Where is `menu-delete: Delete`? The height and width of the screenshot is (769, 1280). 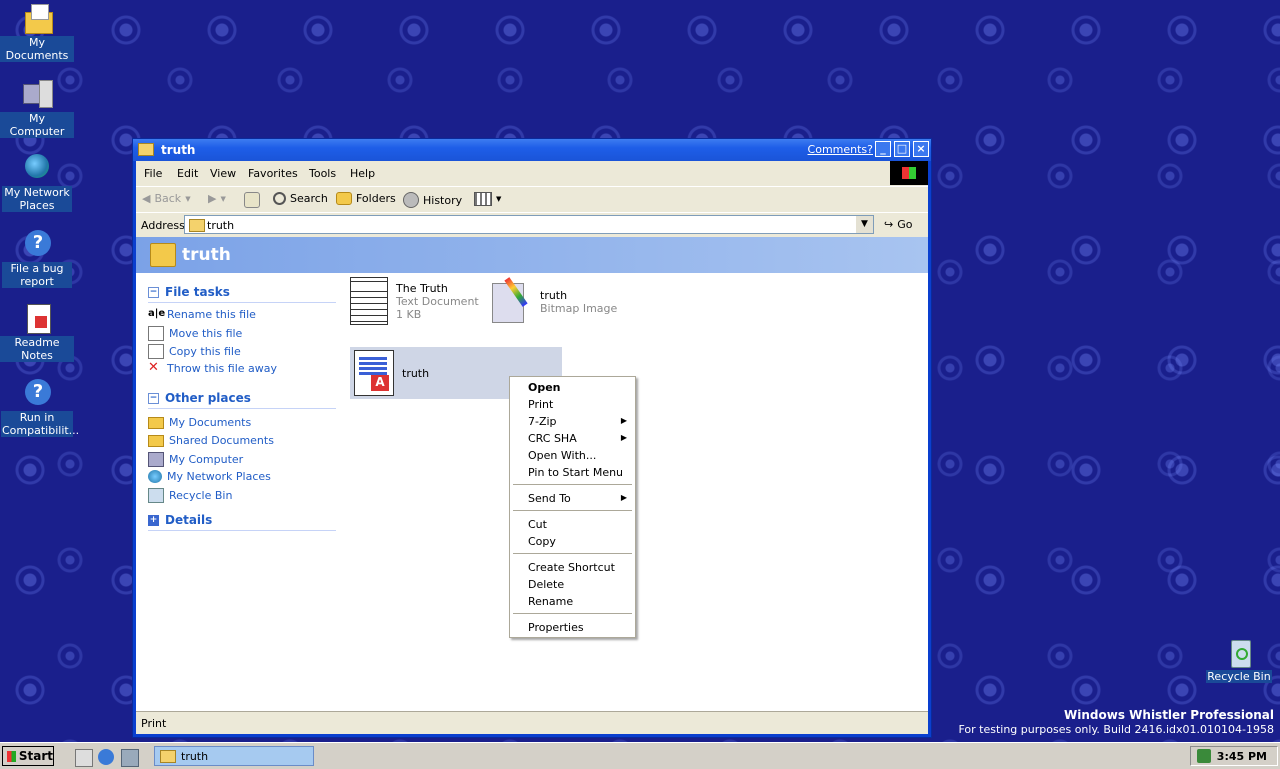 menu-delete: Delete is located at coordinates (546, 584).